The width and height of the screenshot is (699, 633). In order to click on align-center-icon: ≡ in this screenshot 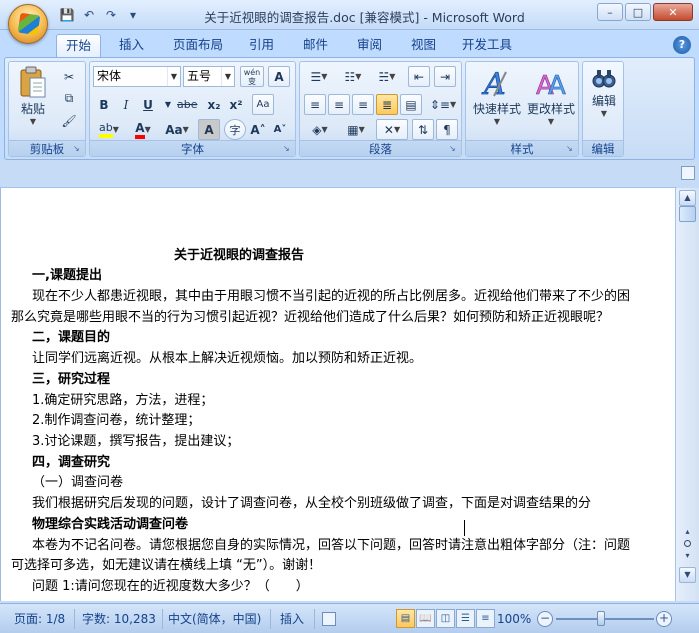, I will do `click(339, 104)`.